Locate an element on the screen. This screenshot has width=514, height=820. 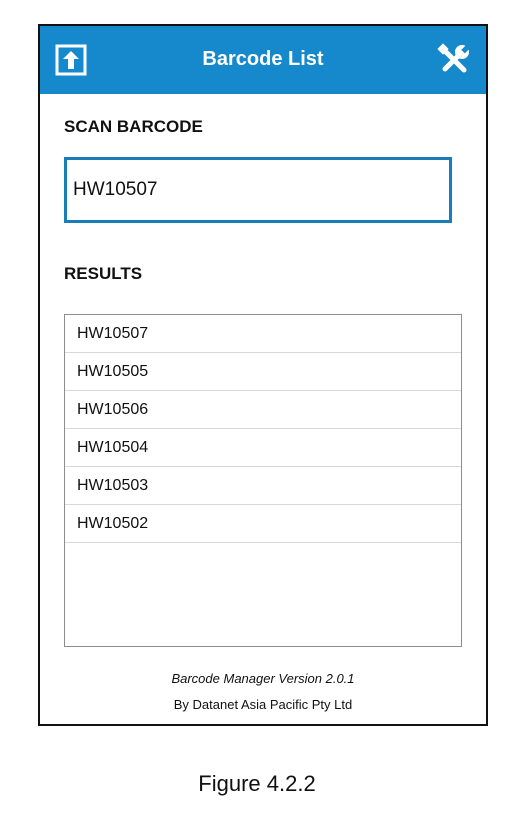
header-title: Barcode List is located at coordinates (263, 59).